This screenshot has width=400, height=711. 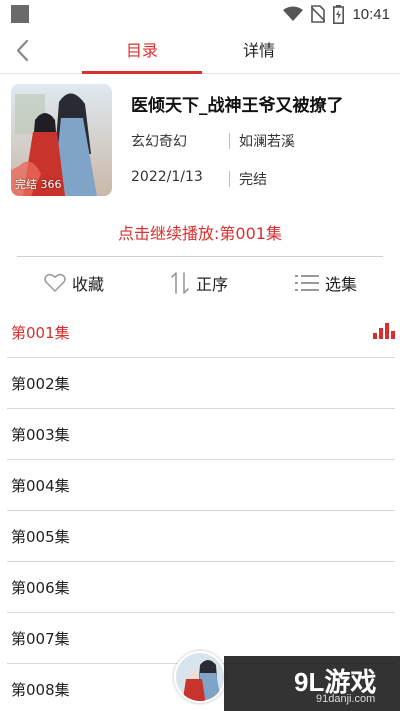 What do you see at coordinates (200, 232) in the screenshot?
I see `continue-play-button: 点击继续播放:第001集` at bounding box center [200, 232].